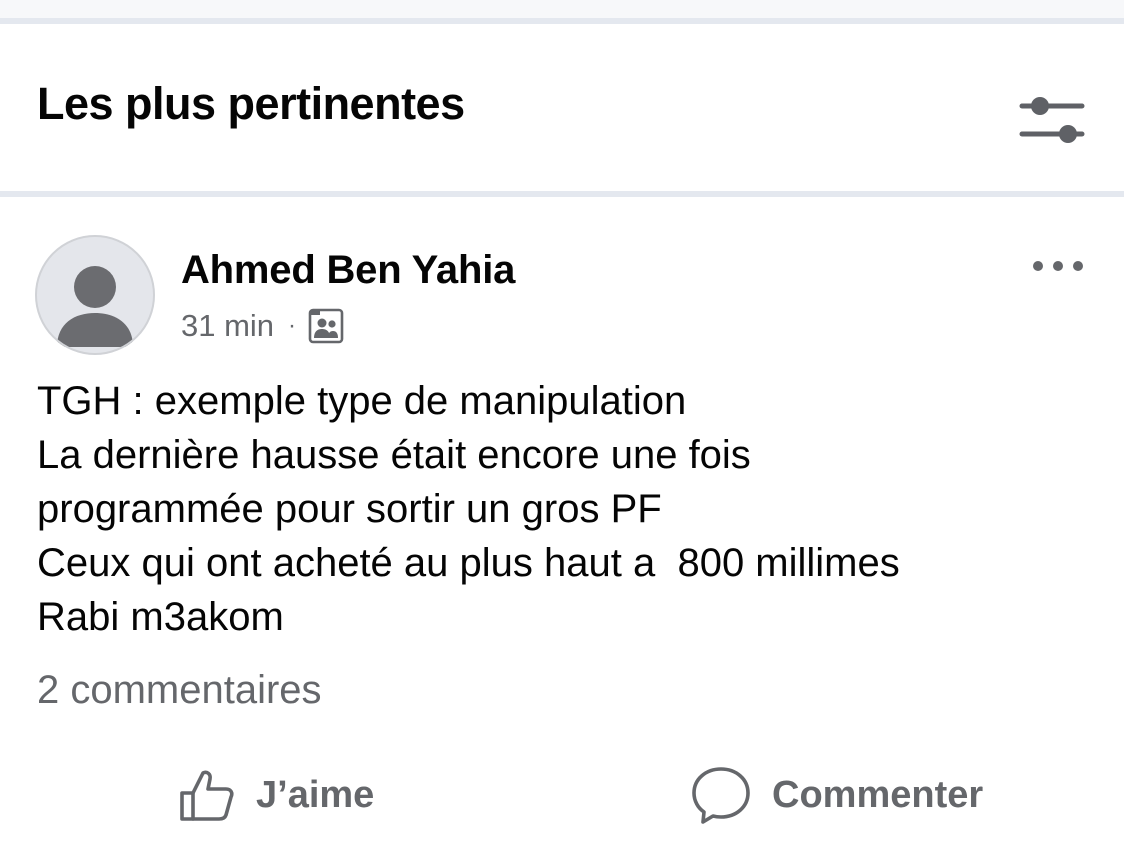 This screenshot has height=850, width=1124. Describe the element at coordinates (562, 9) in the screenshot. I see `top-strip` at that location.